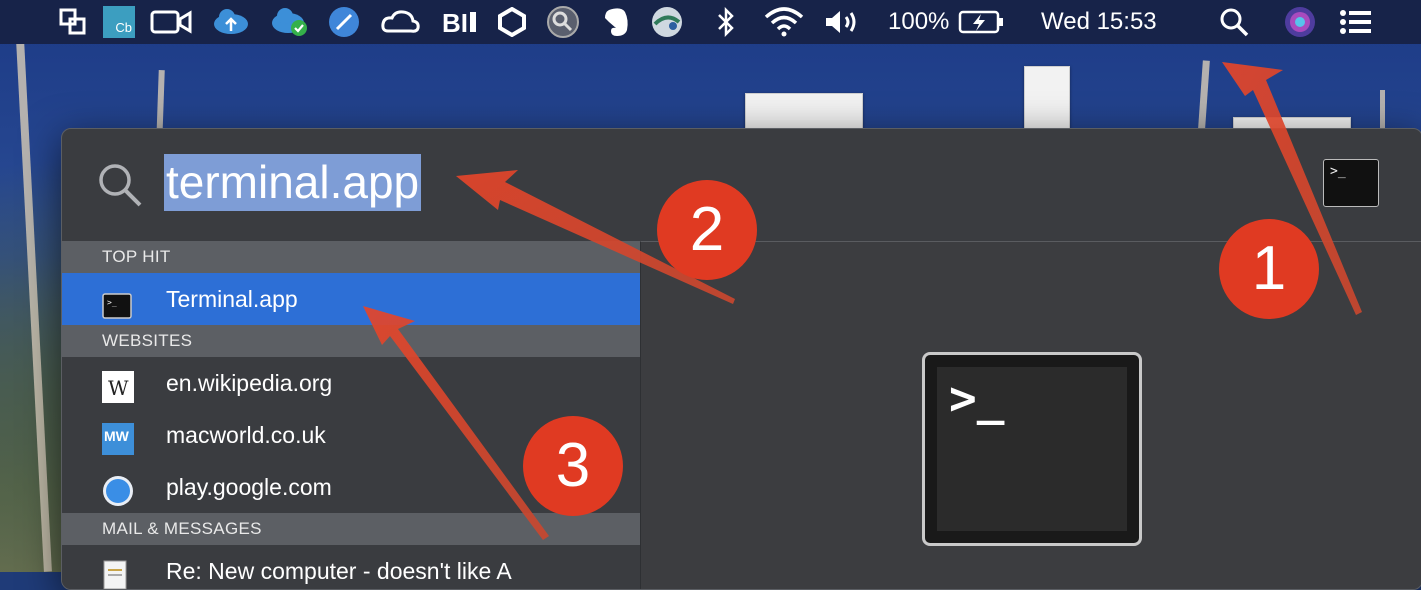 This screenshot has width=1421, height=590. I want to click on notification-center-icon, so click(1356, 22).